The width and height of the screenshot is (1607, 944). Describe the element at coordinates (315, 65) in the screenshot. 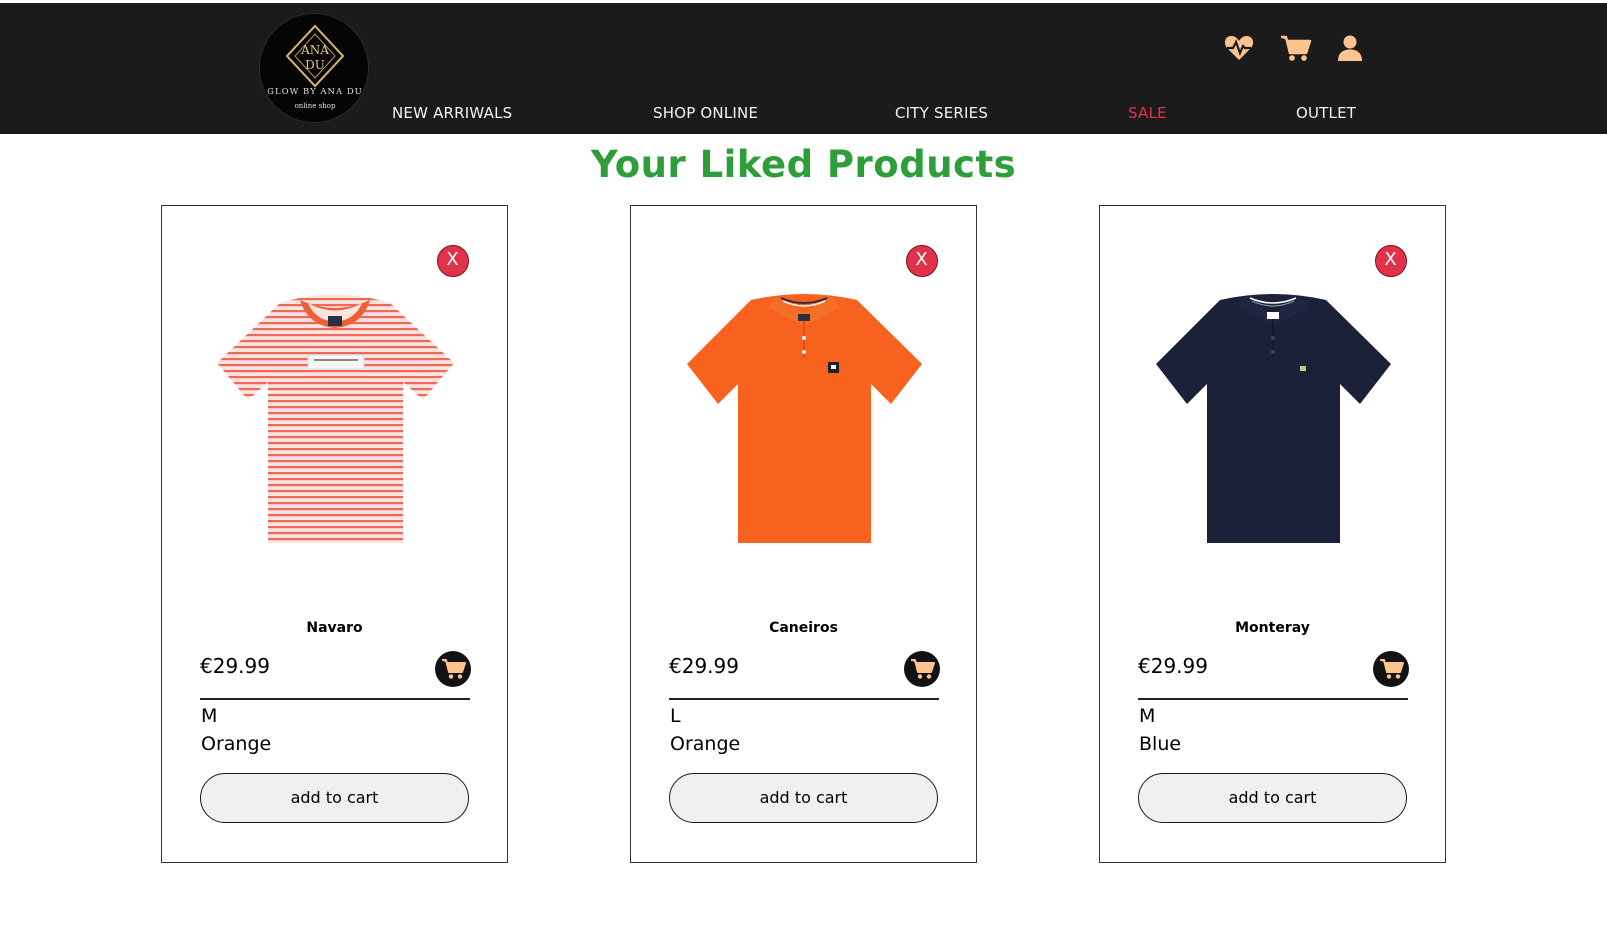

I see `svg-text: DU` at that location.